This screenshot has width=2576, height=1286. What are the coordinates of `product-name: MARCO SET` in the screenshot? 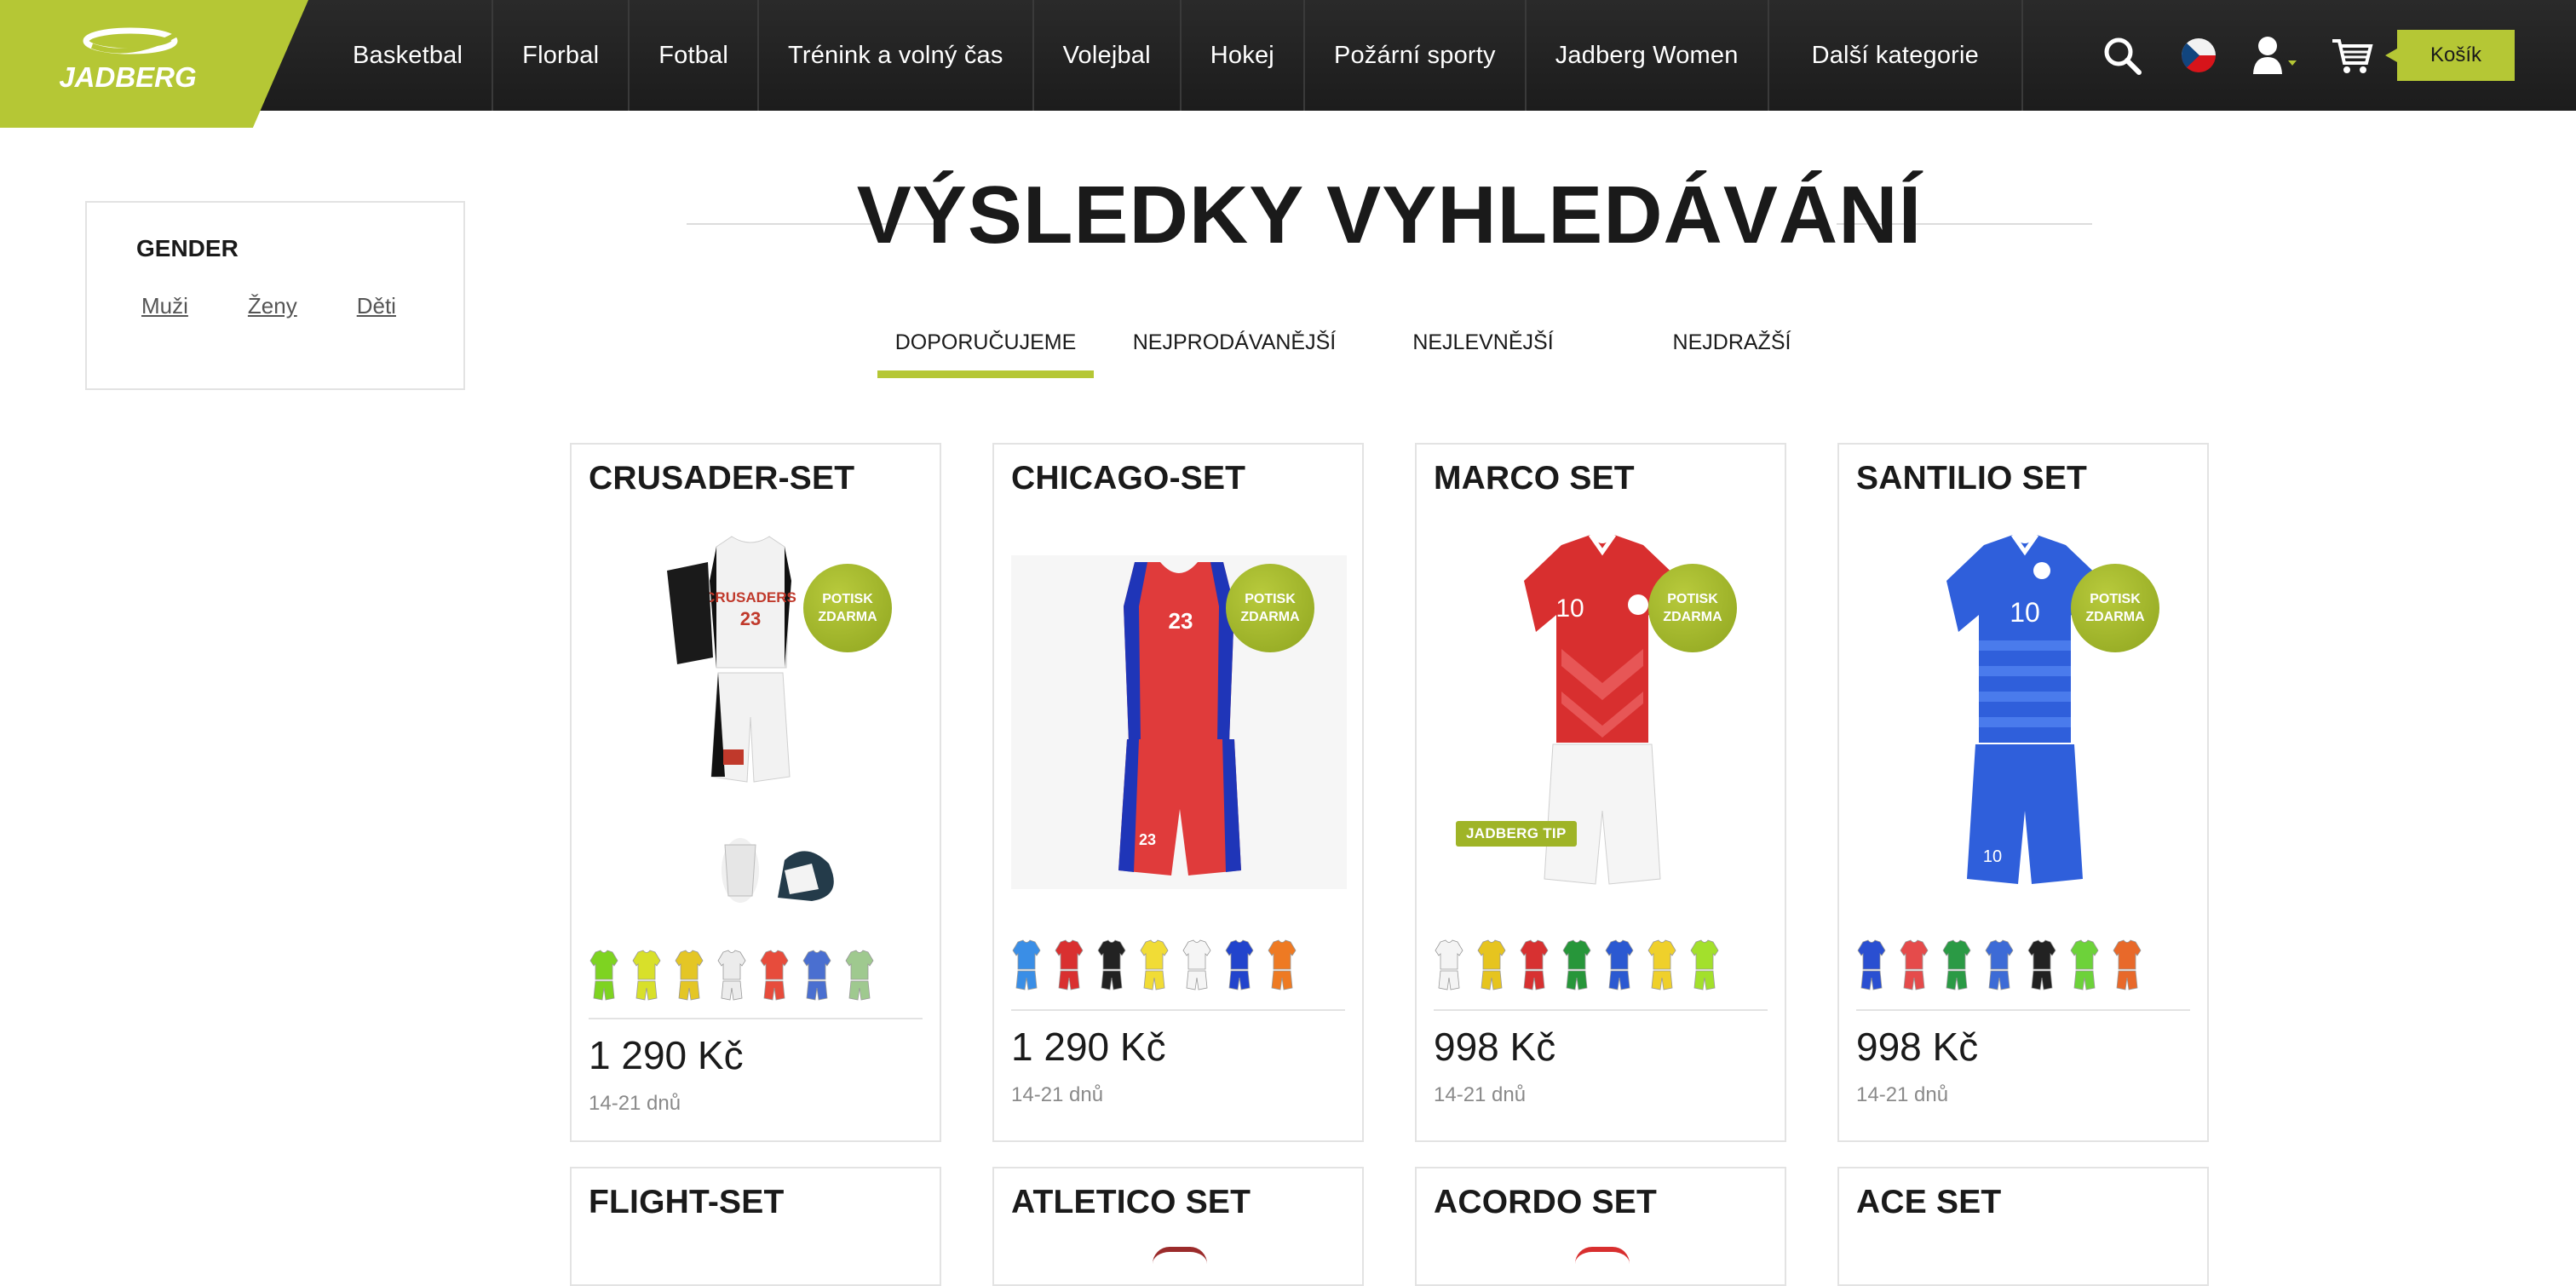 It's located at (1535, 479).